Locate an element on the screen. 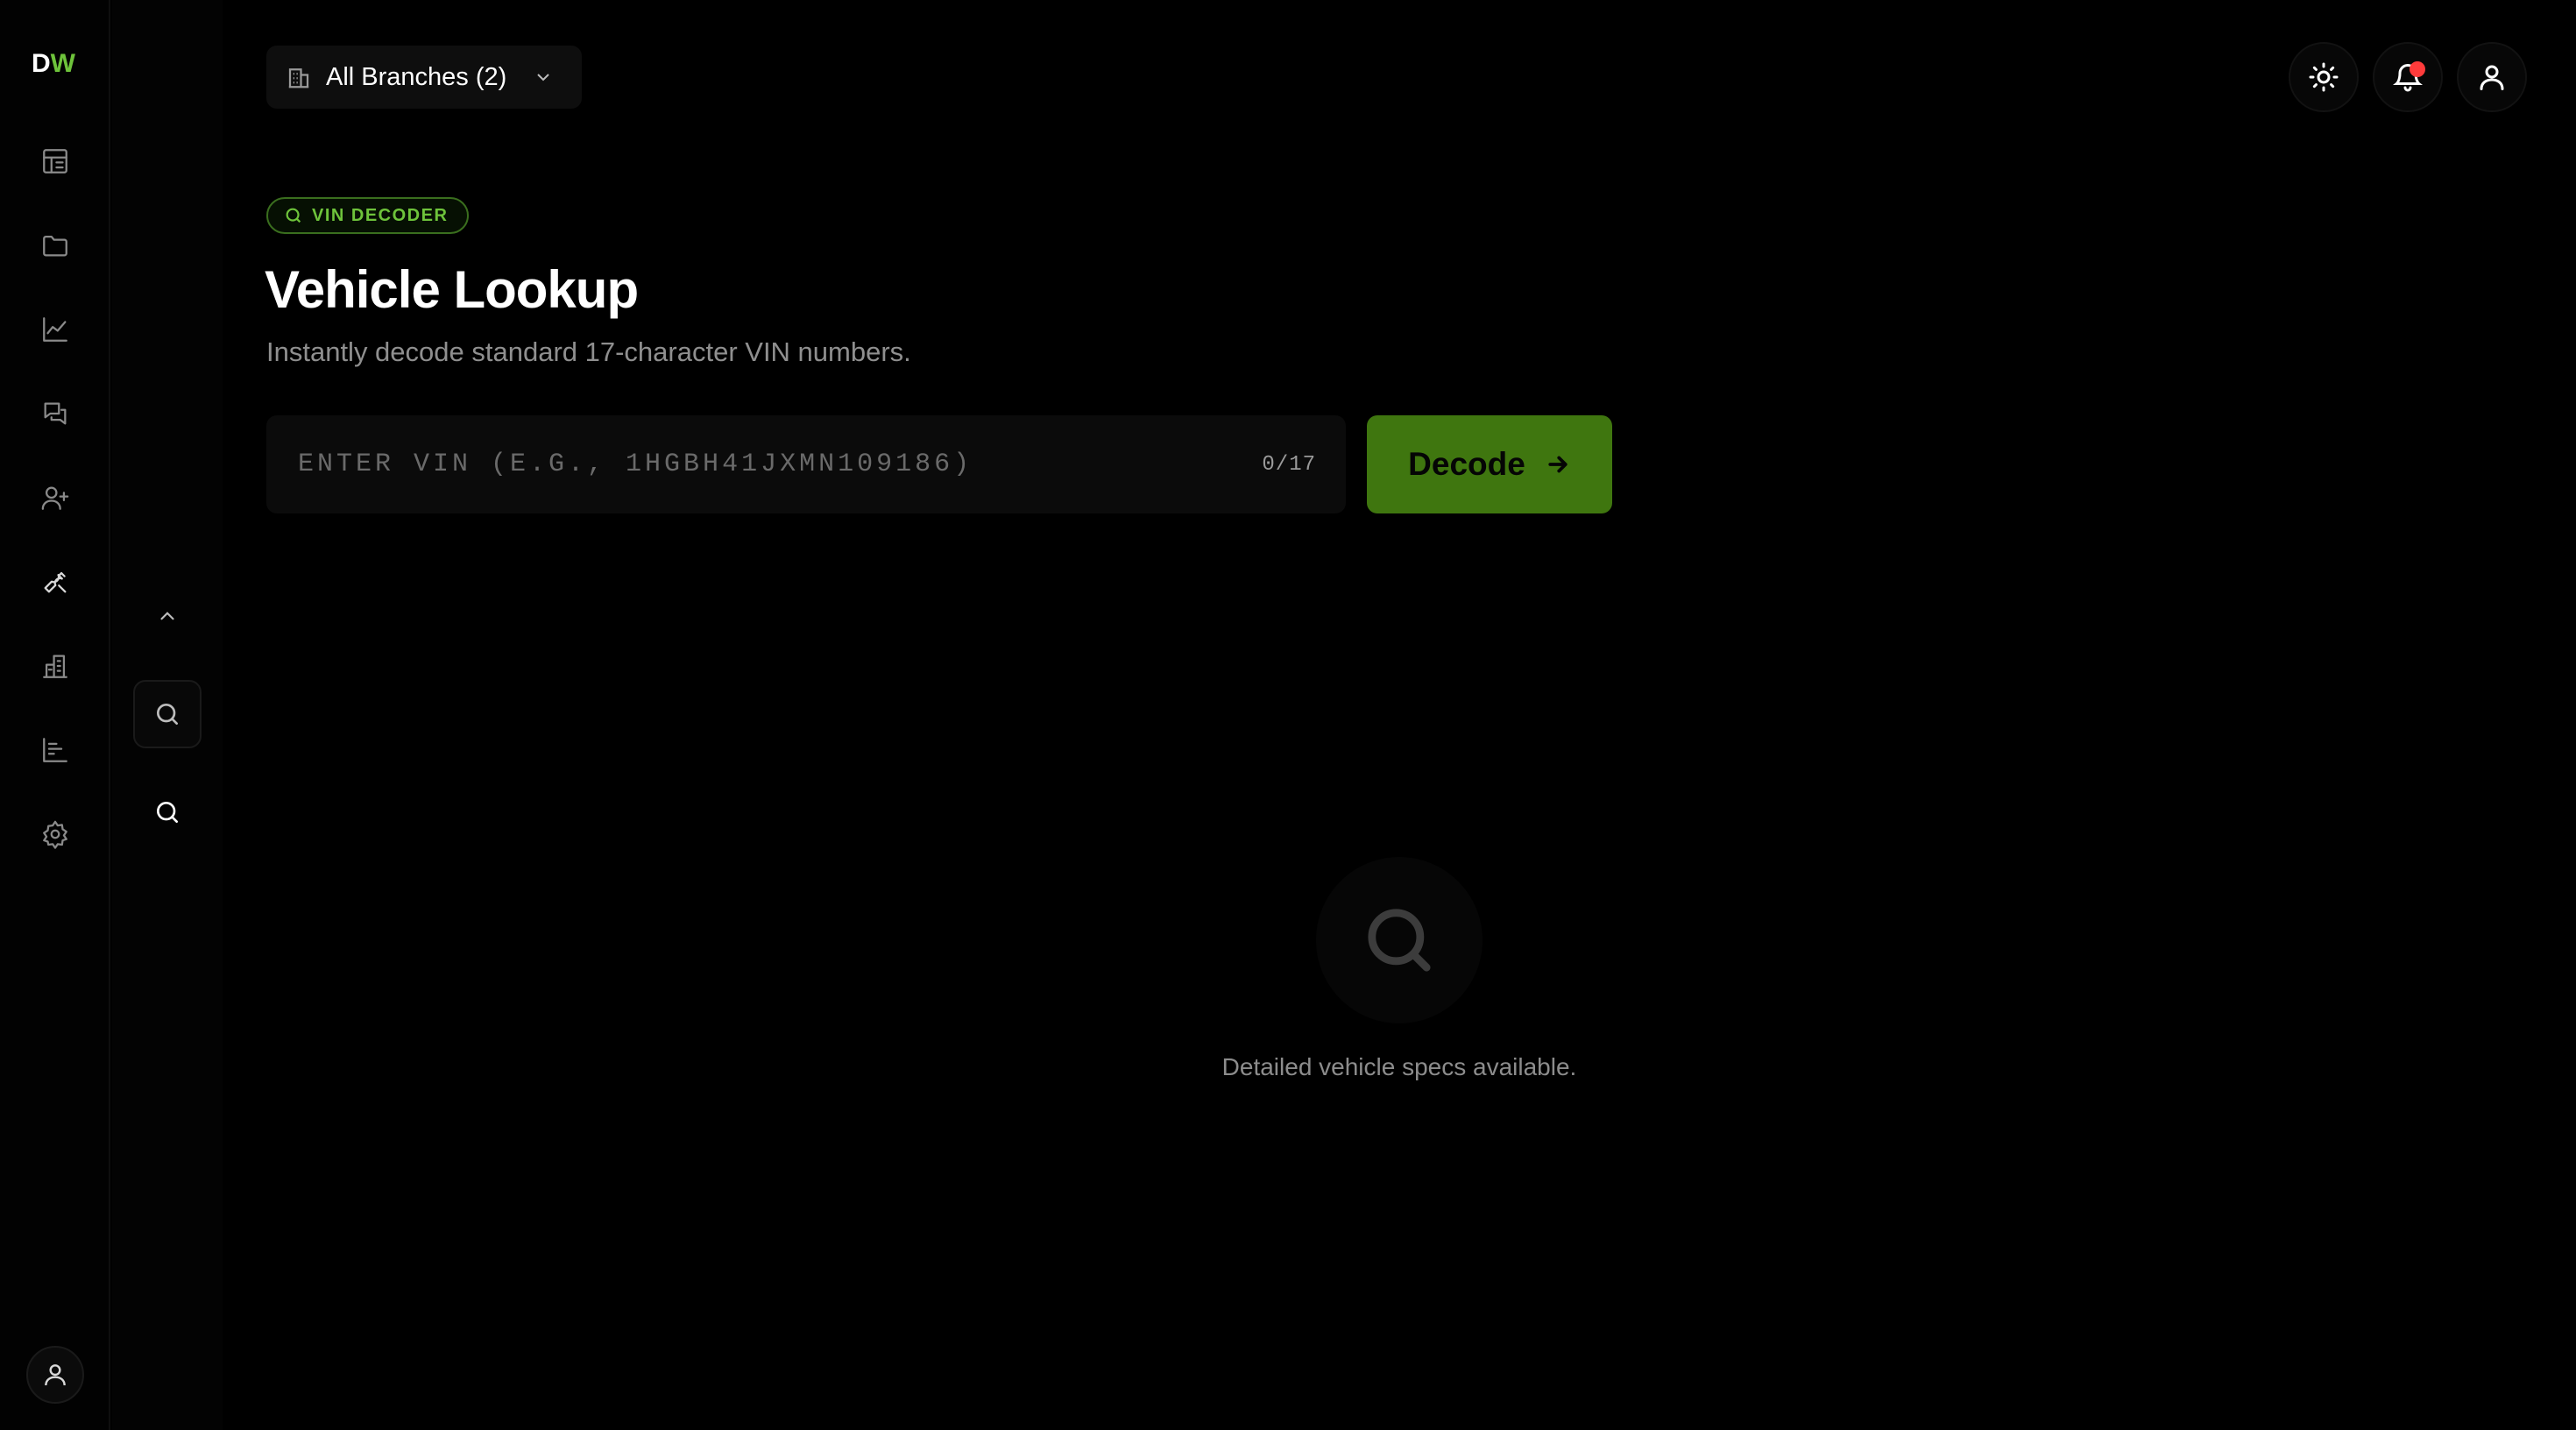  profile-button is located at coordinates (2492, 77).